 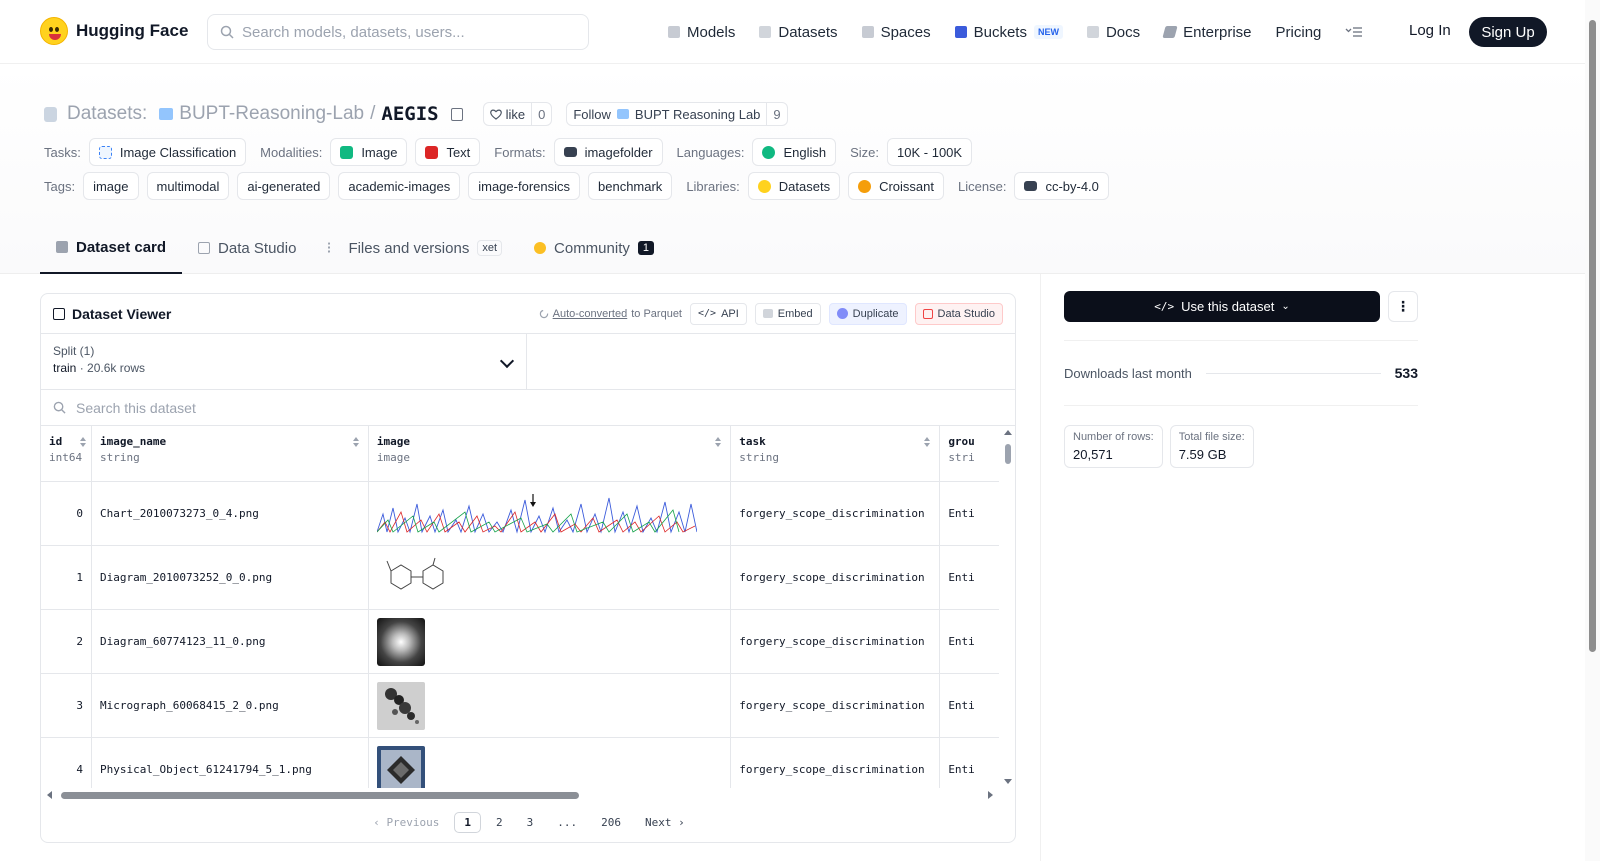 What do you see at coordinates (960, 32) in the screenshot?
I see `bucket-icon` at bounding box center [960, 32].